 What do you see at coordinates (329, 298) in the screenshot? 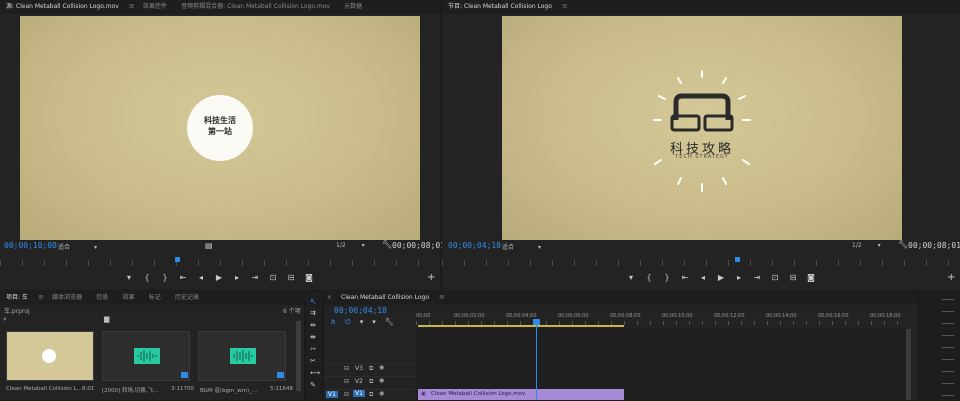
I see `close-icon: ×` at bounding box center [329, 298].